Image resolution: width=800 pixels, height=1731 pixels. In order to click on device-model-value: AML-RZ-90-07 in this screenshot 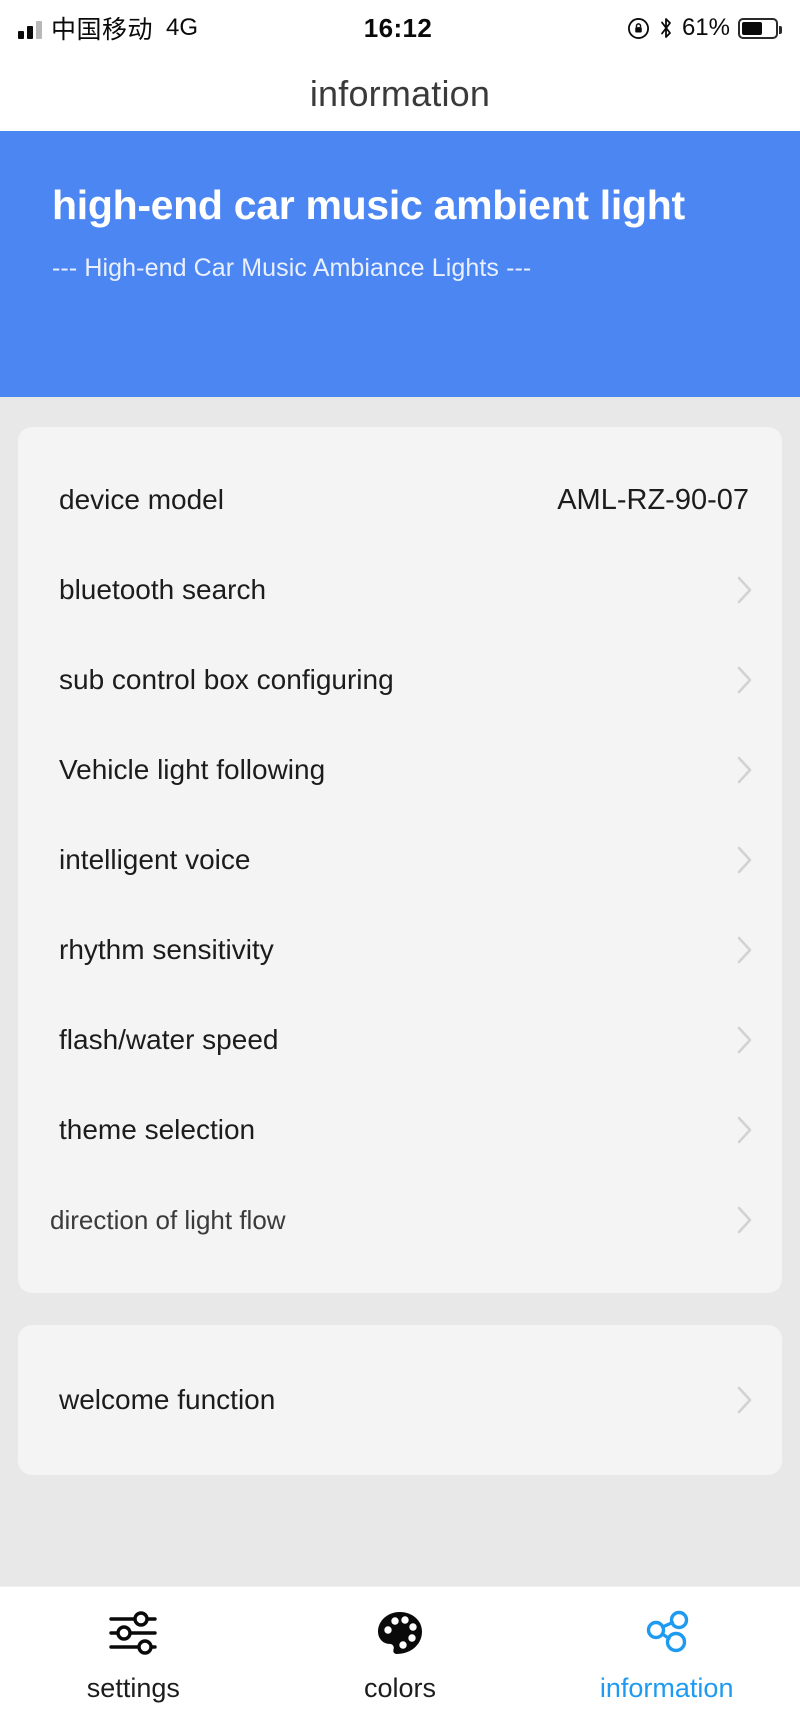, I will do `click(653, 499)`.